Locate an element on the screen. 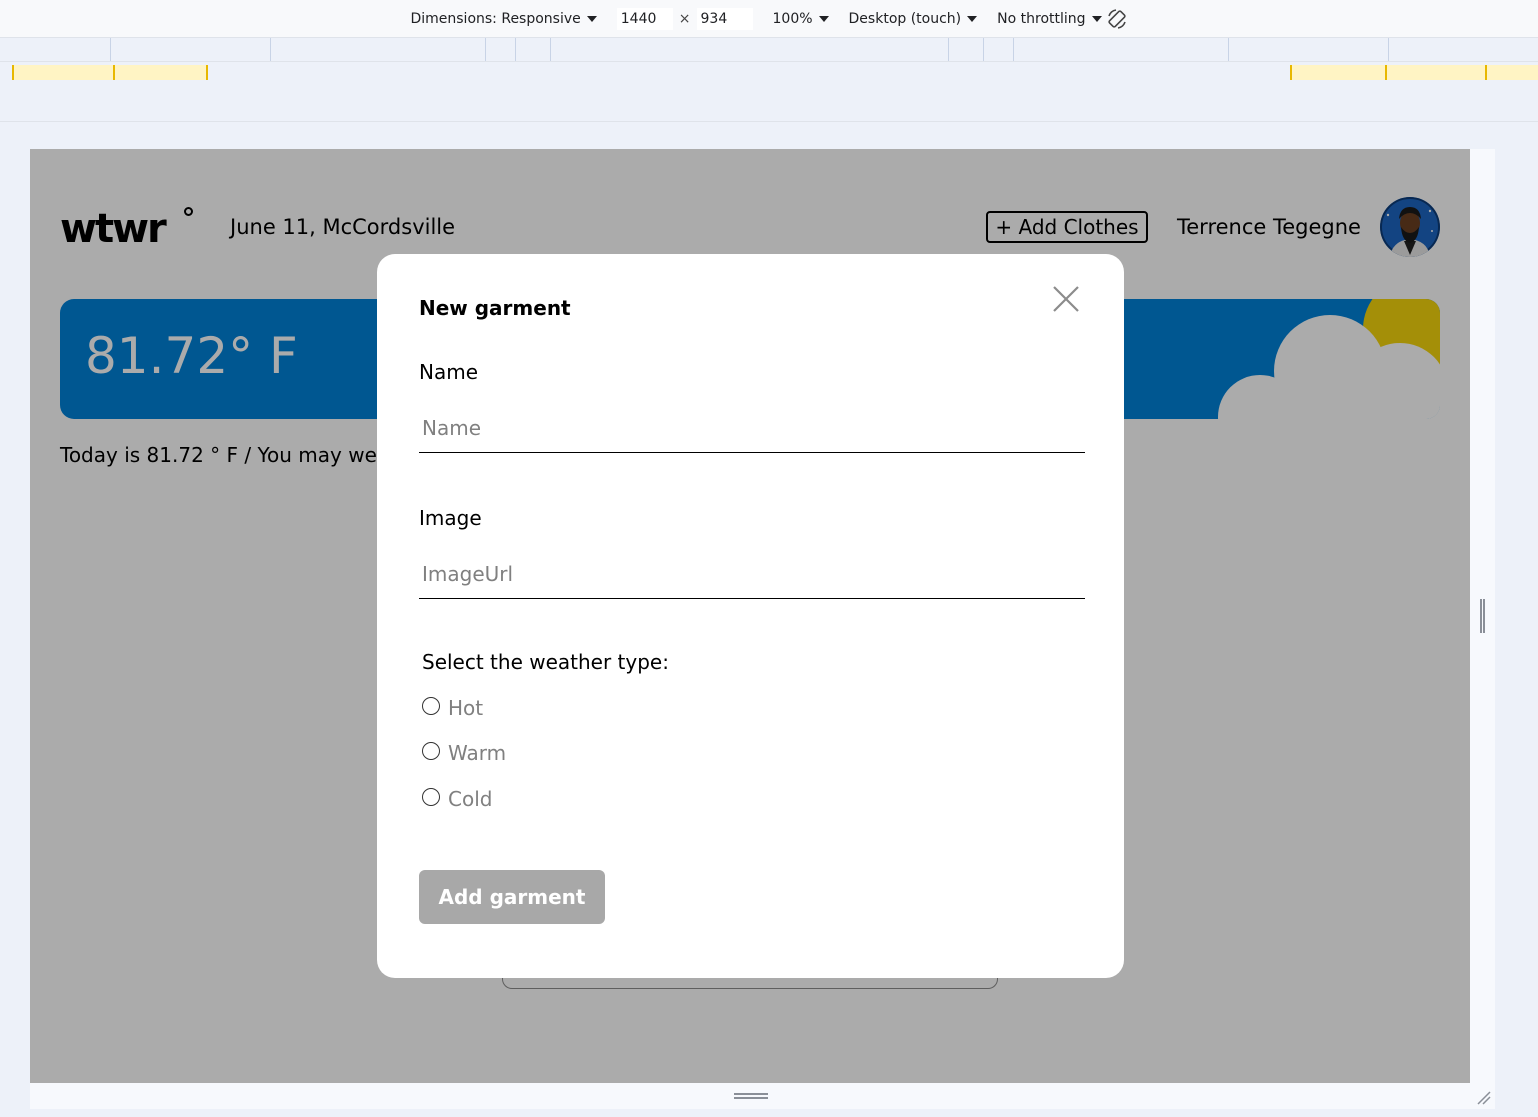  zoom-label: 100% is located at coordinates (792, 18).